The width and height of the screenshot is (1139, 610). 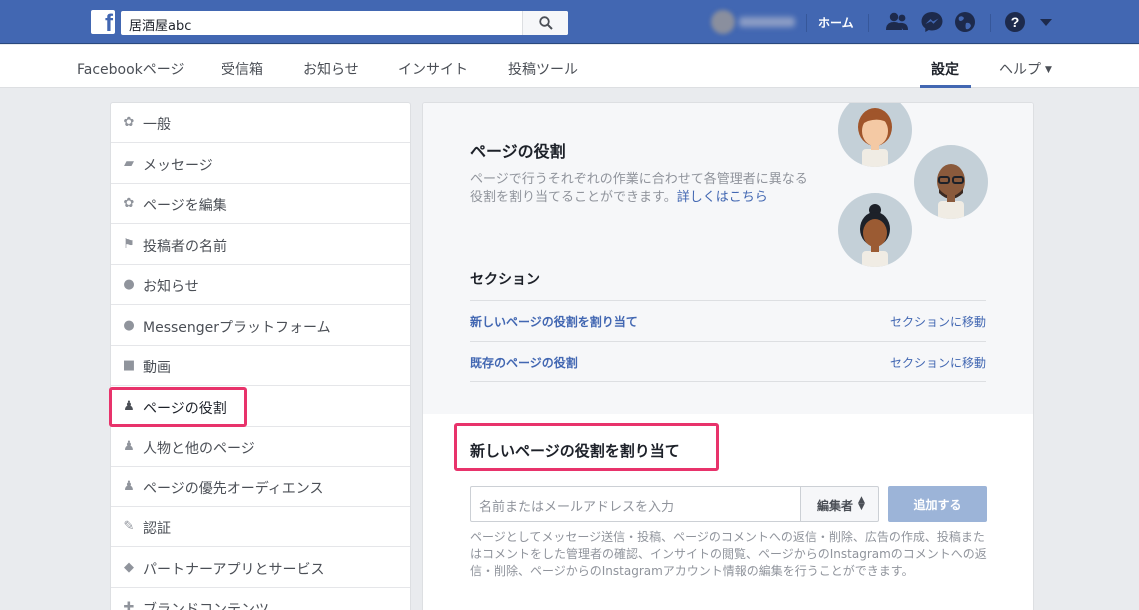 What do you see at coordinates (157, 368) in the screenshot?
I see `sidebar-item-label: 動画` at bounding box center [157, 368].